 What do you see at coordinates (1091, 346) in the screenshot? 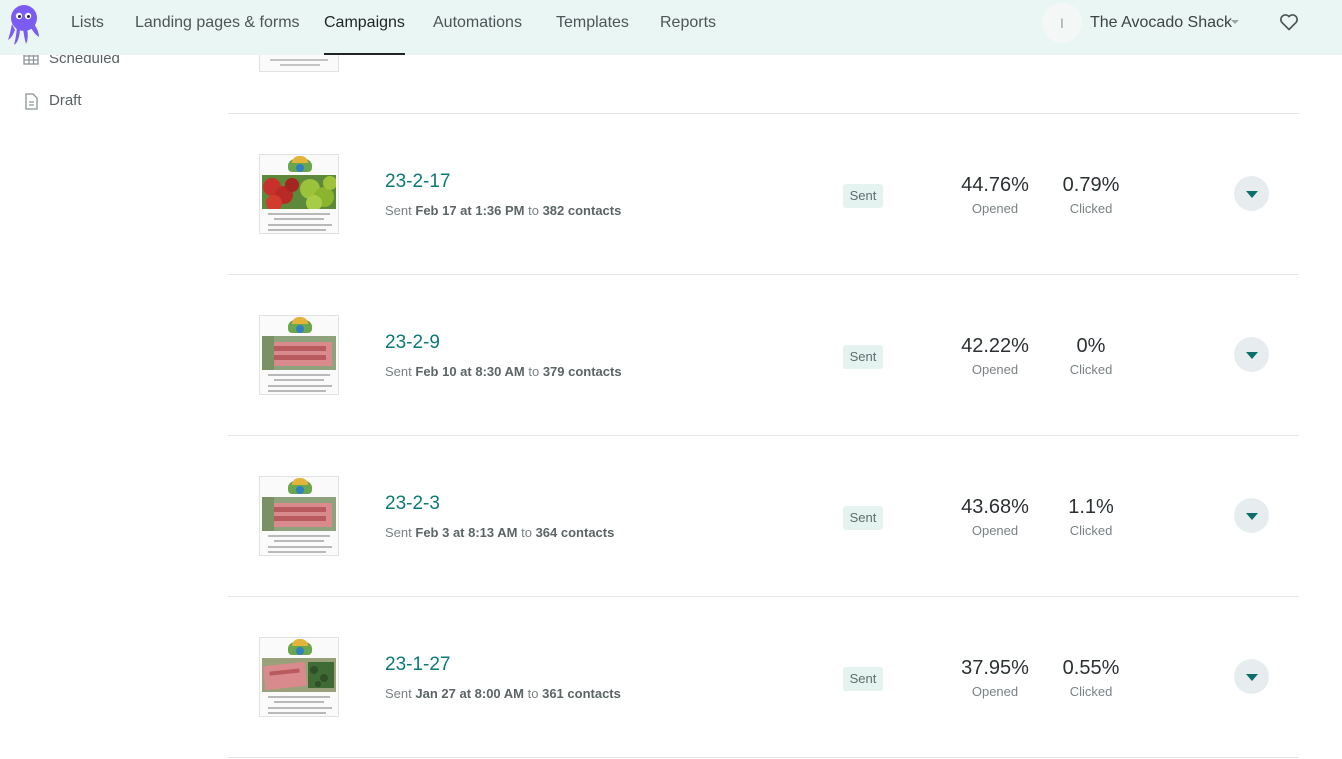
I see `clicked-rate: 0%` at bounding box center [1091, 346].